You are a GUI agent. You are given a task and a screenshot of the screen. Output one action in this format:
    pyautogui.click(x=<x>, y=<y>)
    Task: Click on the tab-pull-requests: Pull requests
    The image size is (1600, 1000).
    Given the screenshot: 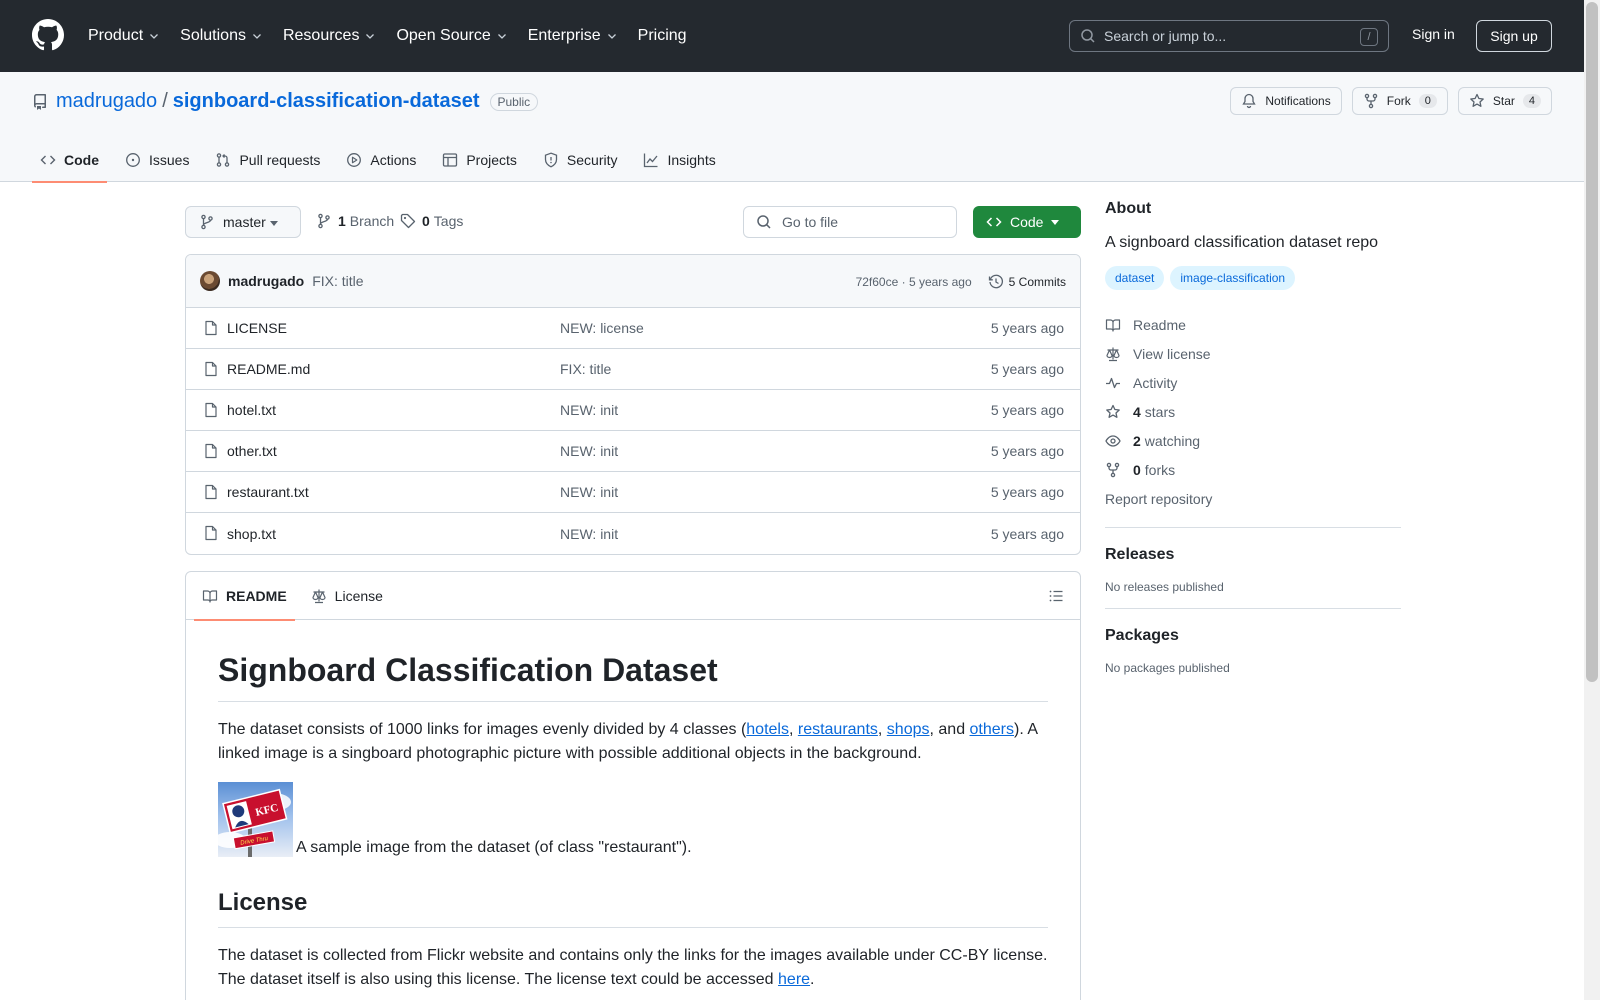 What is the action you would take?
    pyautogui.click(x=267, y=160)
    